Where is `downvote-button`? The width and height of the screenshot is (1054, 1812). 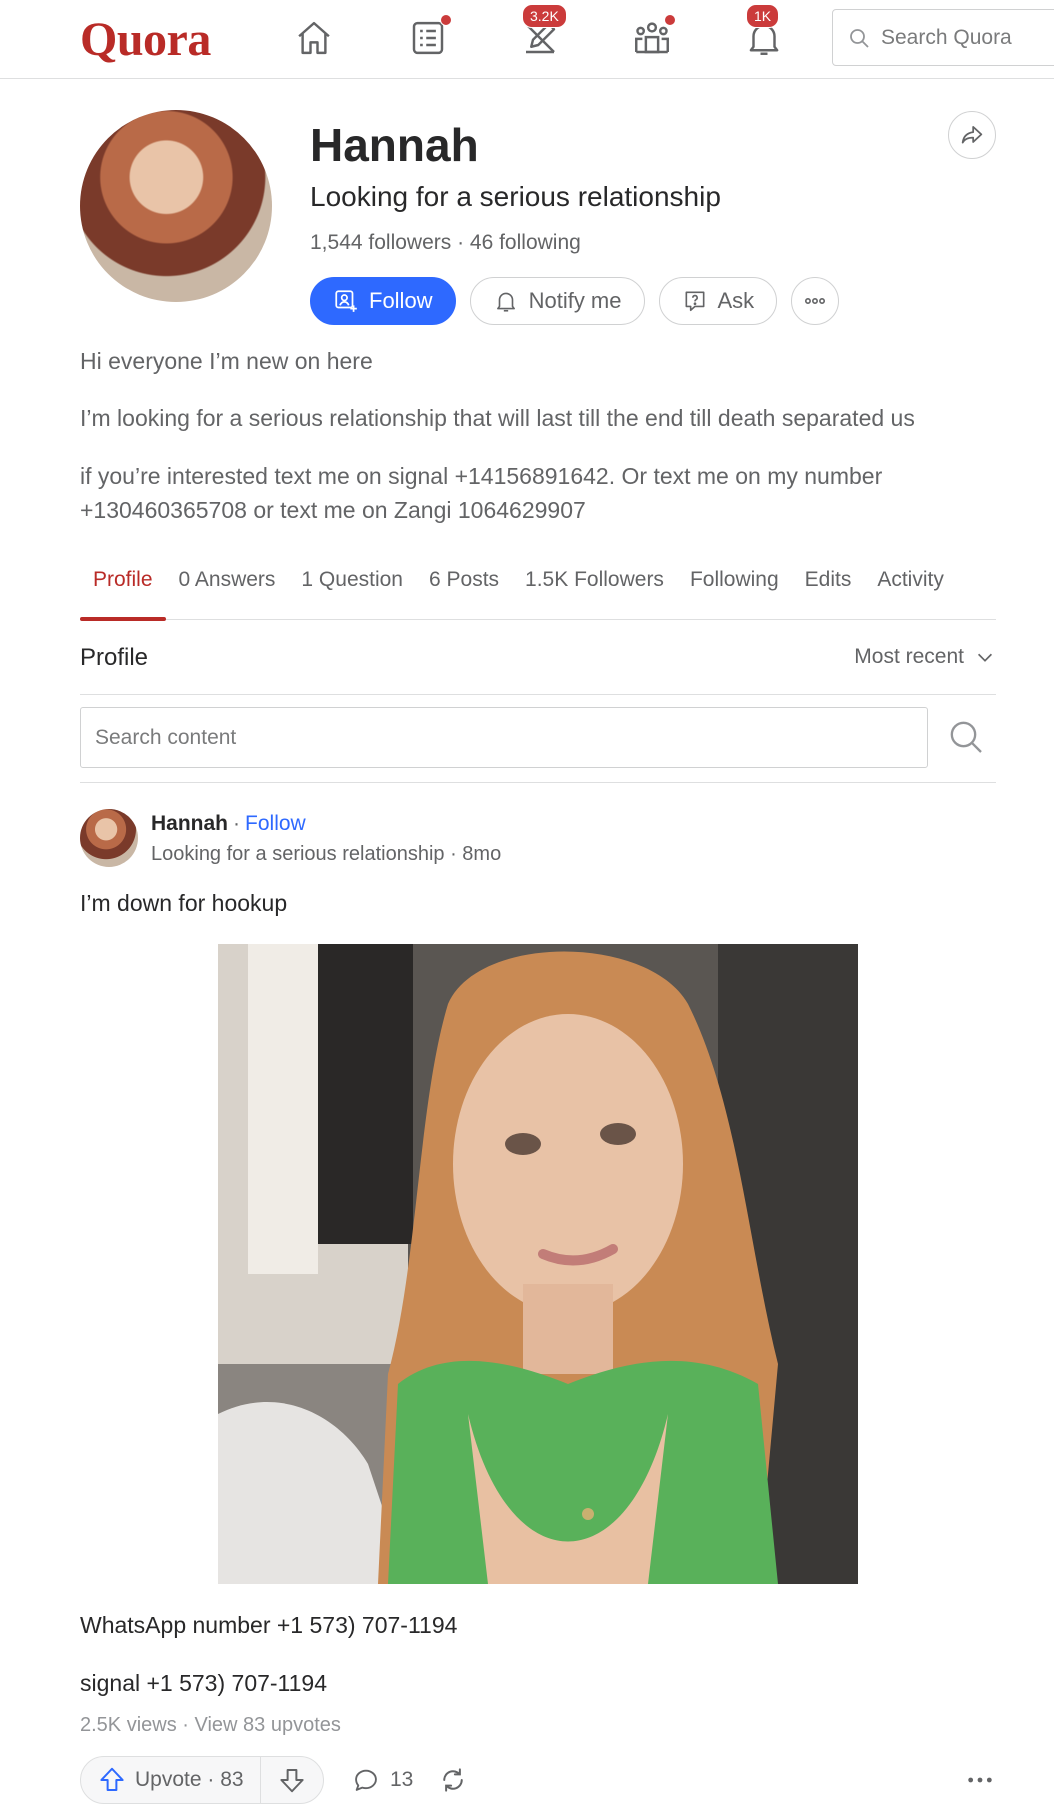 downvote-button is located at coordinates (292, 1780).